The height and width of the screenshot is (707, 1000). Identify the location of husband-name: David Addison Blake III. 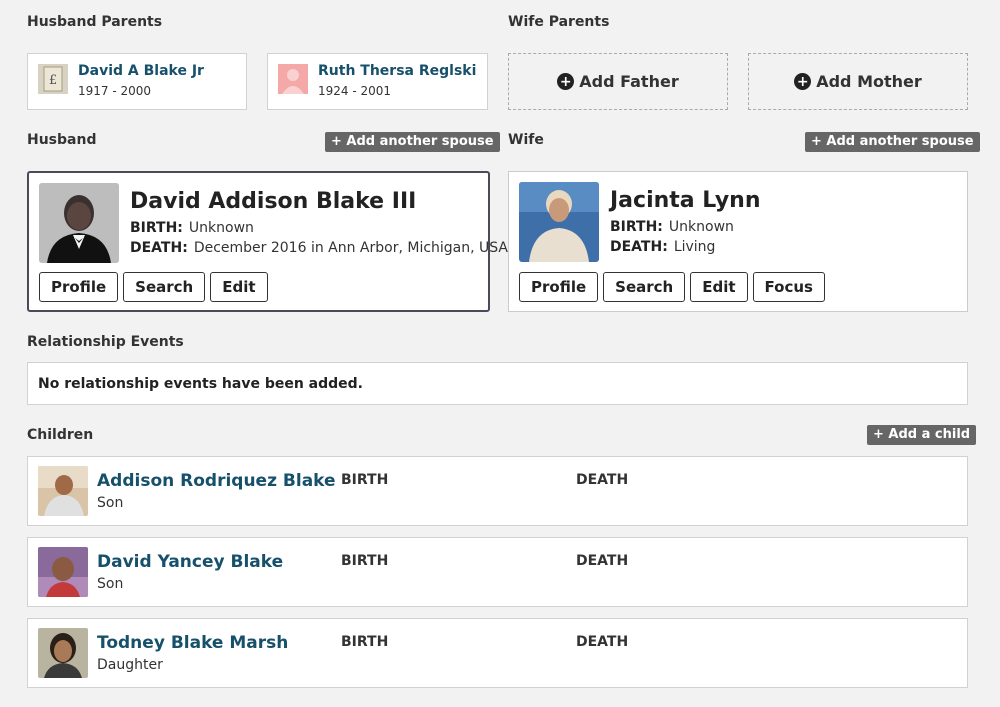
(273, 201).